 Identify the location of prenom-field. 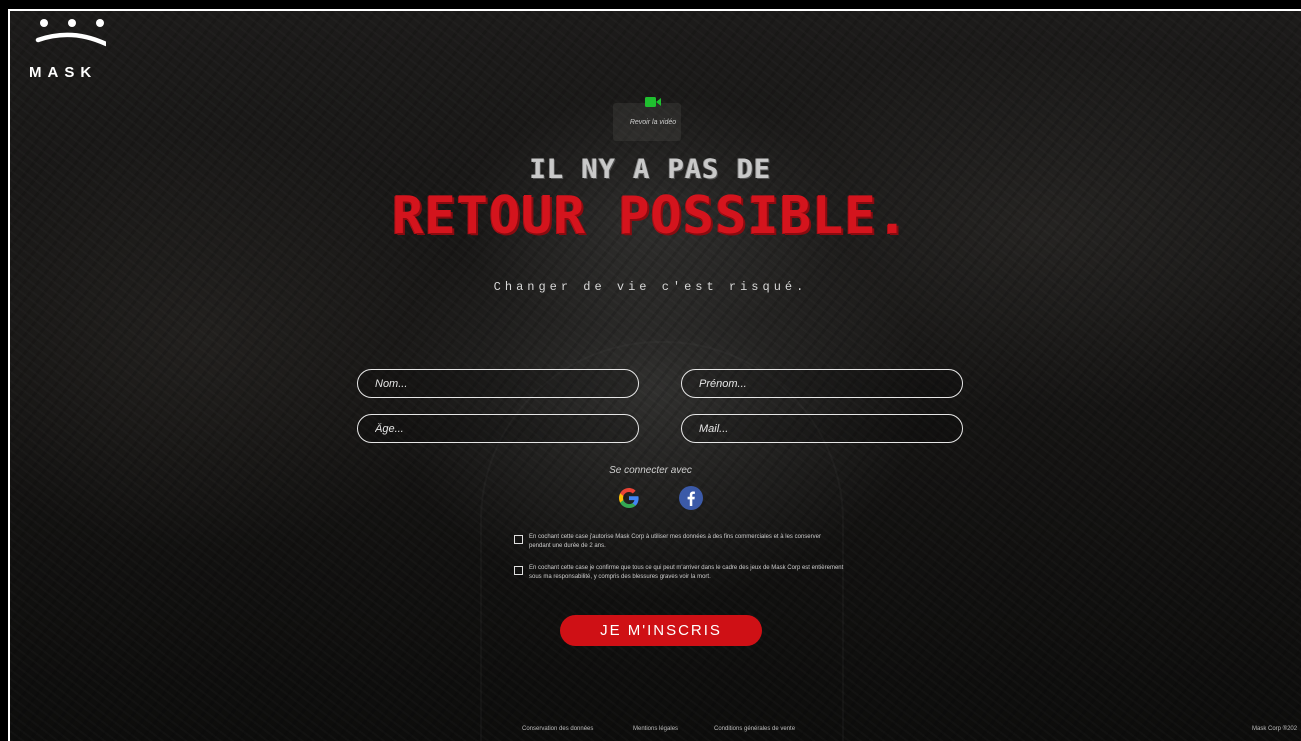
(822, 383).